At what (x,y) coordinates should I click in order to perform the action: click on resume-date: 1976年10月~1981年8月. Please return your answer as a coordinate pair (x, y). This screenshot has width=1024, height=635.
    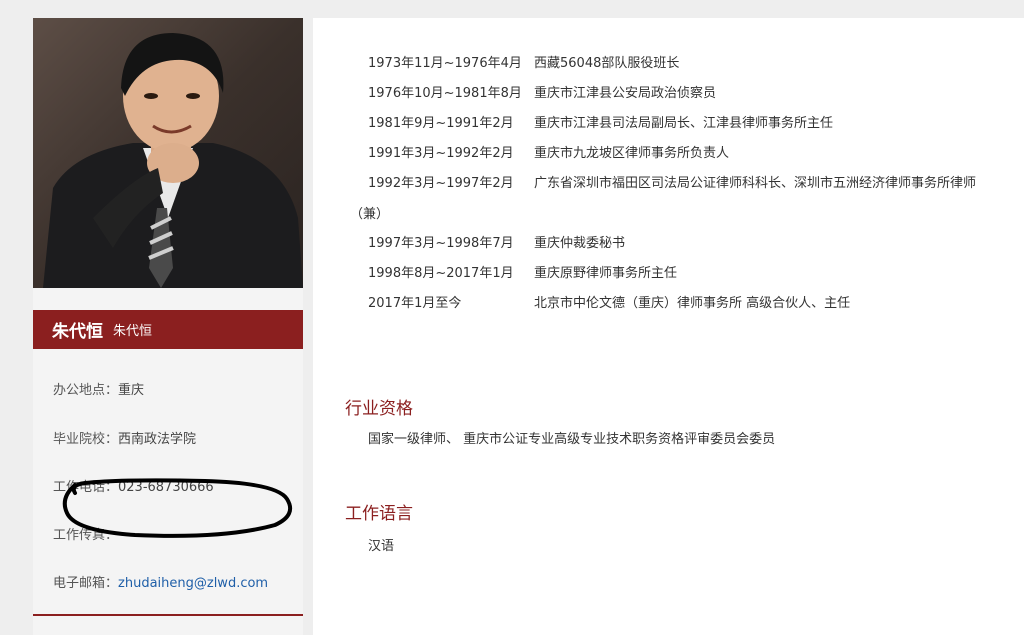
    Looking at the image, I should click on (445, 93).